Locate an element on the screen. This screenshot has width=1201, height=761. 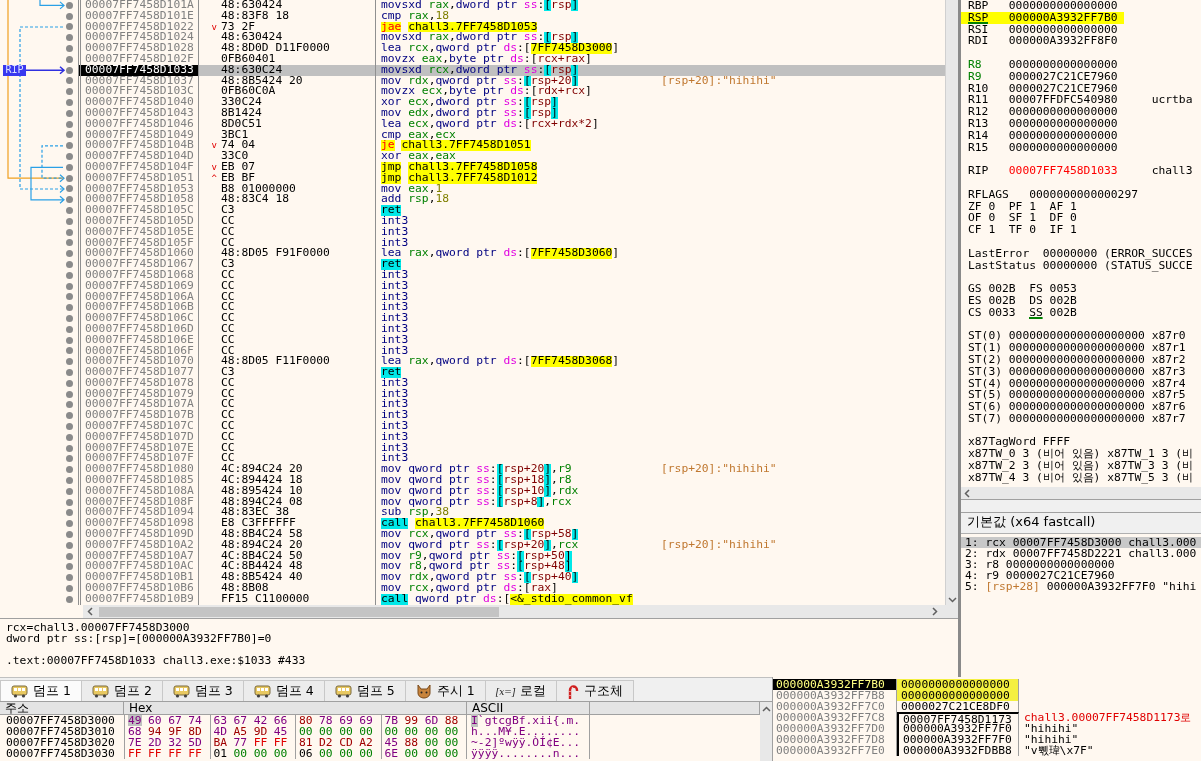
disassembly-row: 00007FF7458D10B1 48:8B5424 40 mov rdx,qword ptr ss:[rsp+40] is located at coordinates (511, 578).